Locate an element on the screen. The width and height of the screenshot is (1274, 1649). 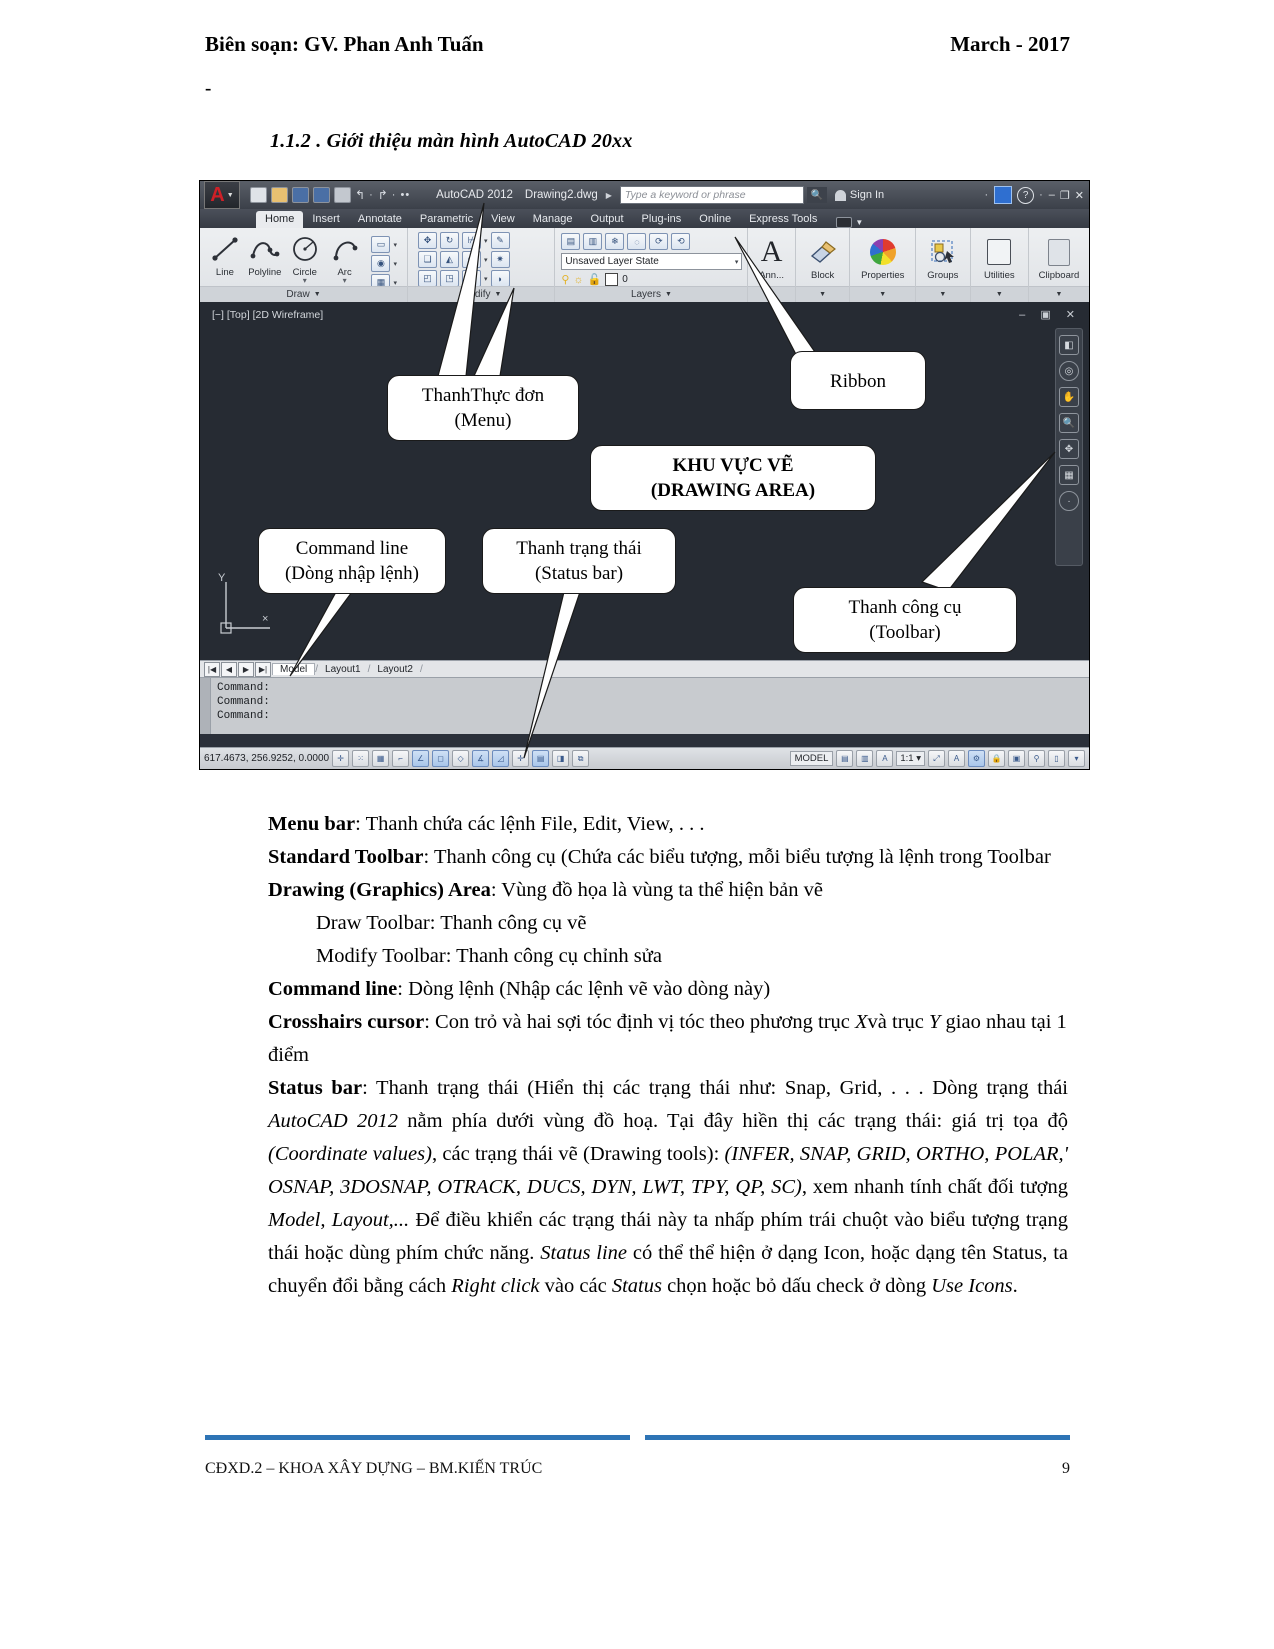
copy-icon: ❏ is located at coordinates (427, 259).